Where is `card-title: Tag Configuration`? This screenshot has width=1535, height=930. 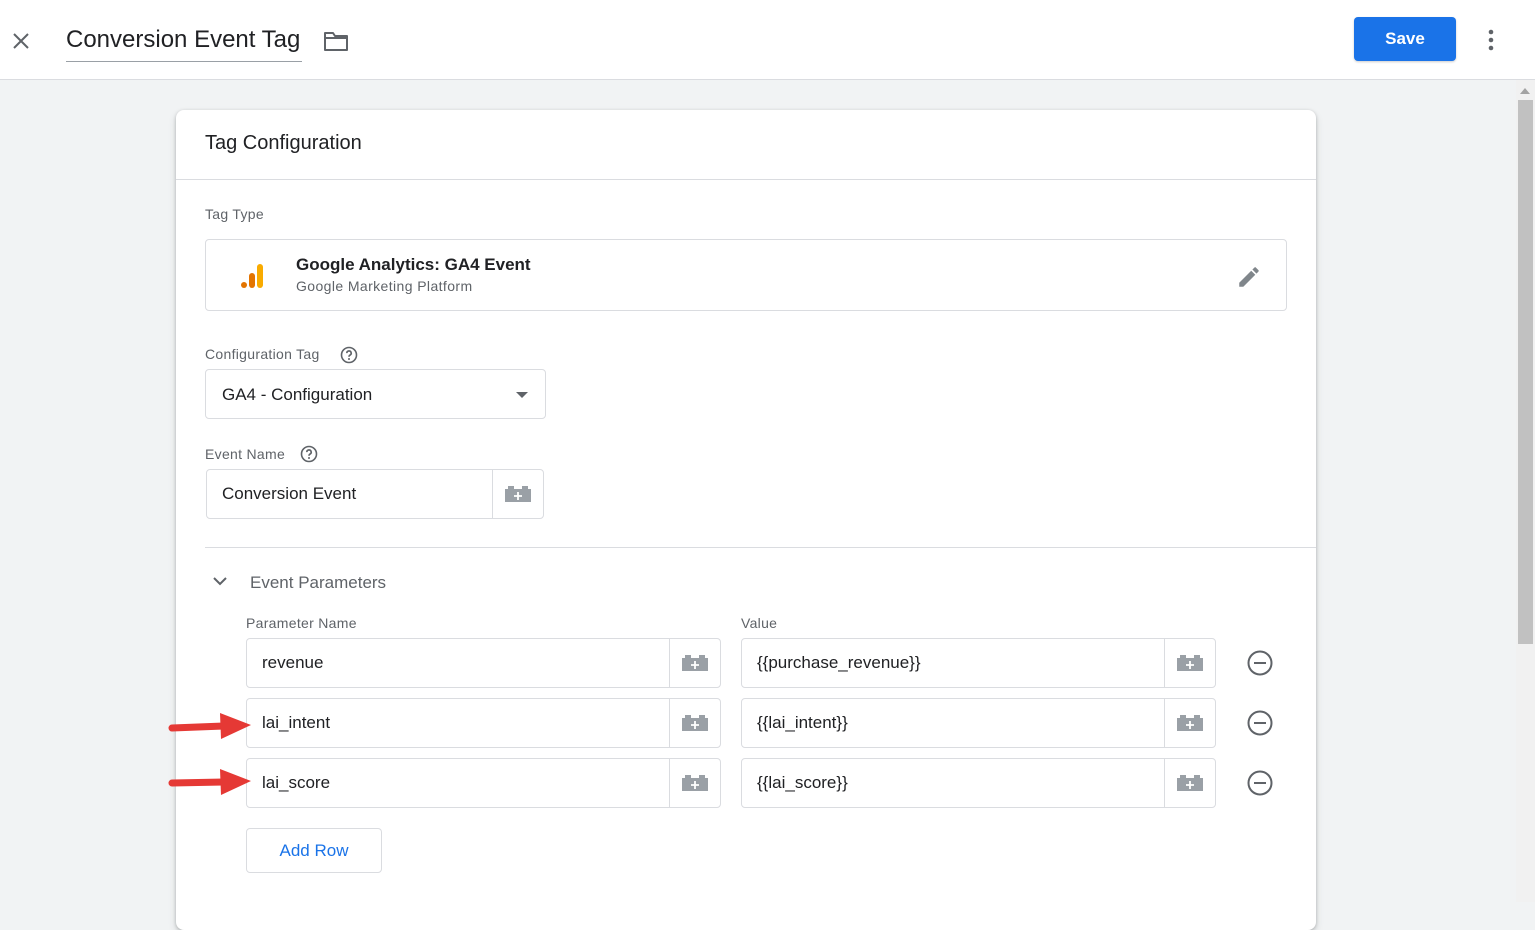 card-title: Tag Configuration is located at coordinates (283, 143).